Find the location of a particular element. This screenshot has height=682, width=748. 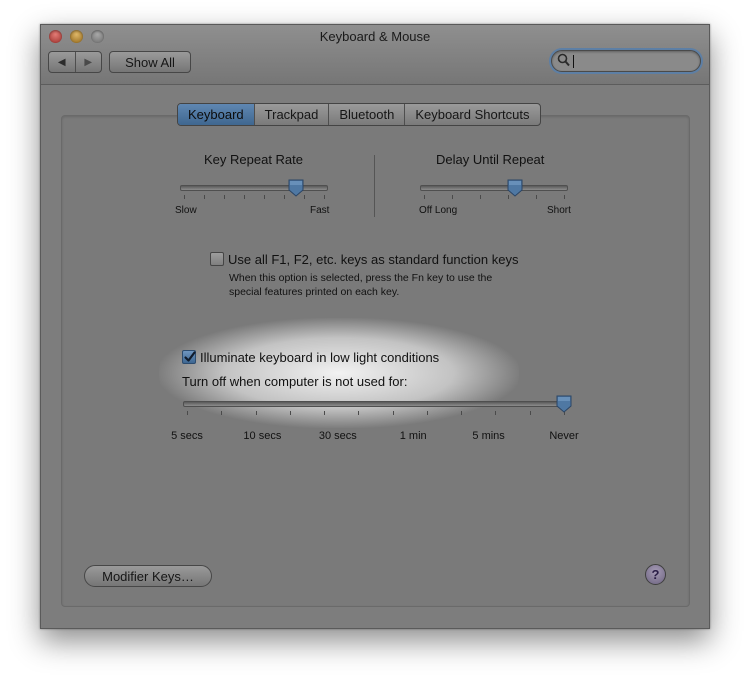

illuminate-checkbox is located at coordinates (189, 357).